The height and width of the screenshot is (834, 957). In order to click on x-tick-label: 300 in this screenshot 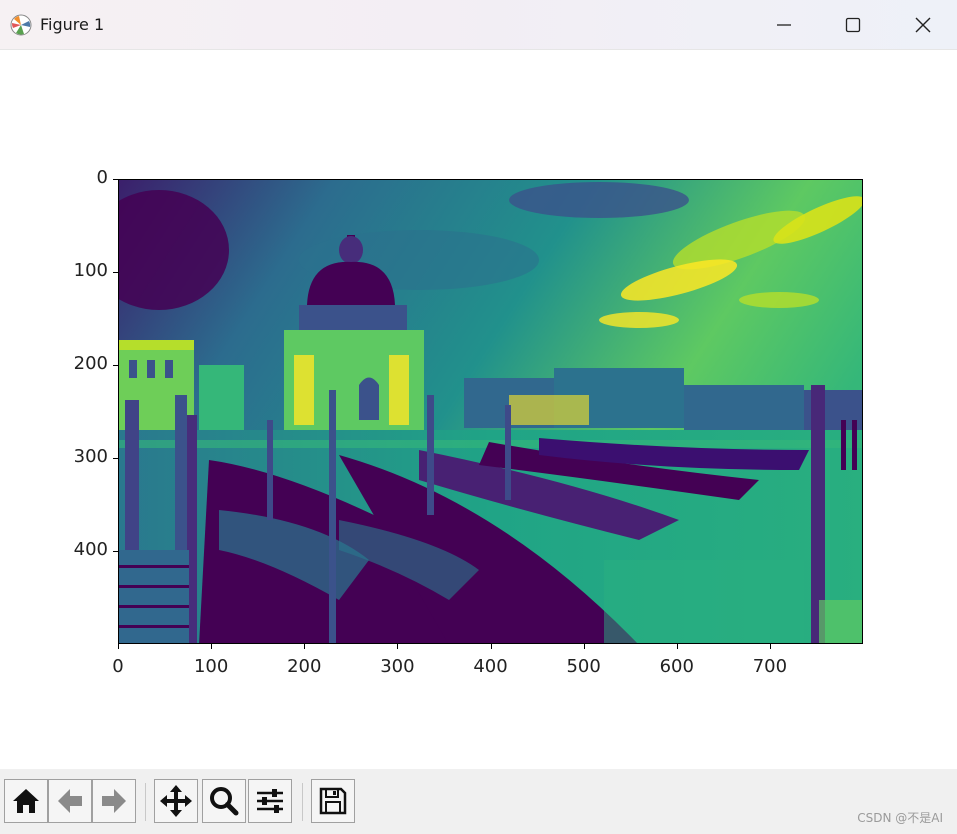, I will do `click(397, 666)`.